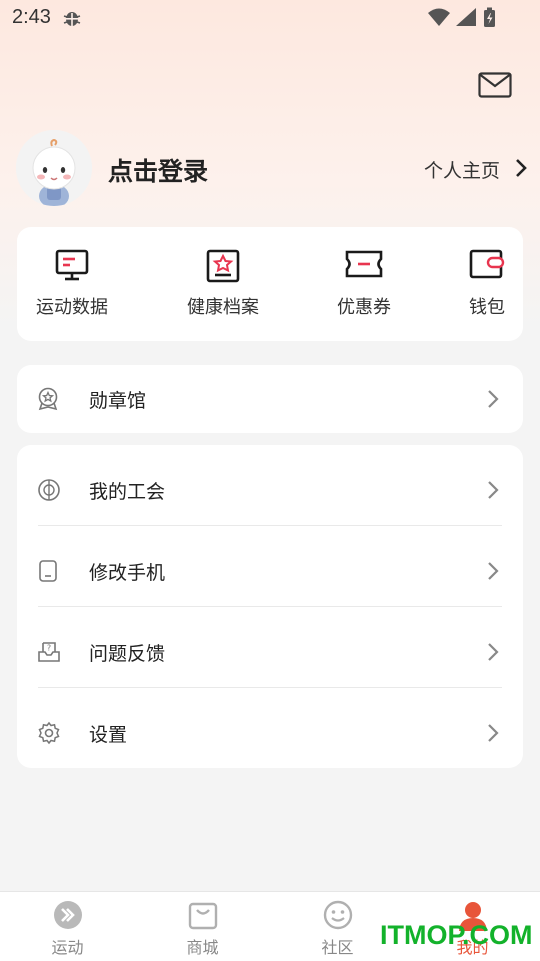  Describe the element at coordinates (108, 735) in the screenshot. I see `menu-item-label: 设置` at that location.